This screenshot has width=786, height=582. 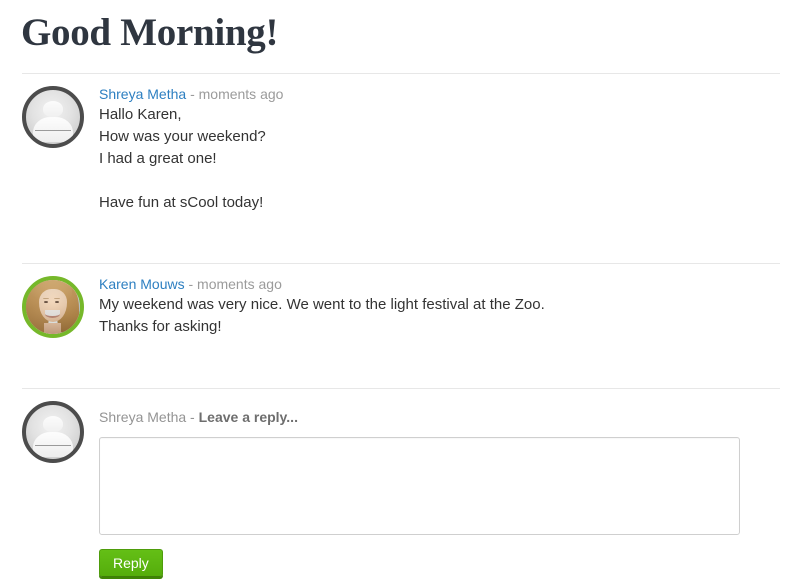 What do you see at coordinates (150, 32) in the screenshot?
I see `page-title: Good Morning!` at bounding box center [150, 32].